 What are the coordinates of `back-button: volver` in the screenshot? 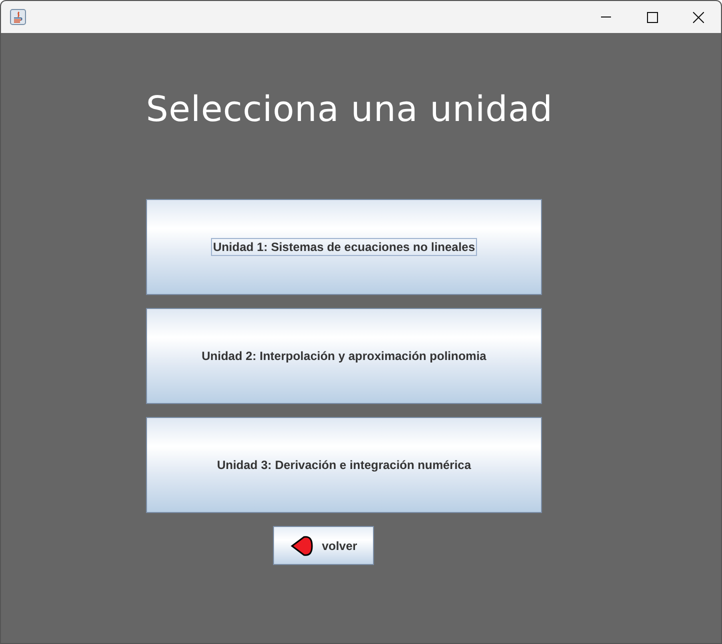 It's located at (323, 545).